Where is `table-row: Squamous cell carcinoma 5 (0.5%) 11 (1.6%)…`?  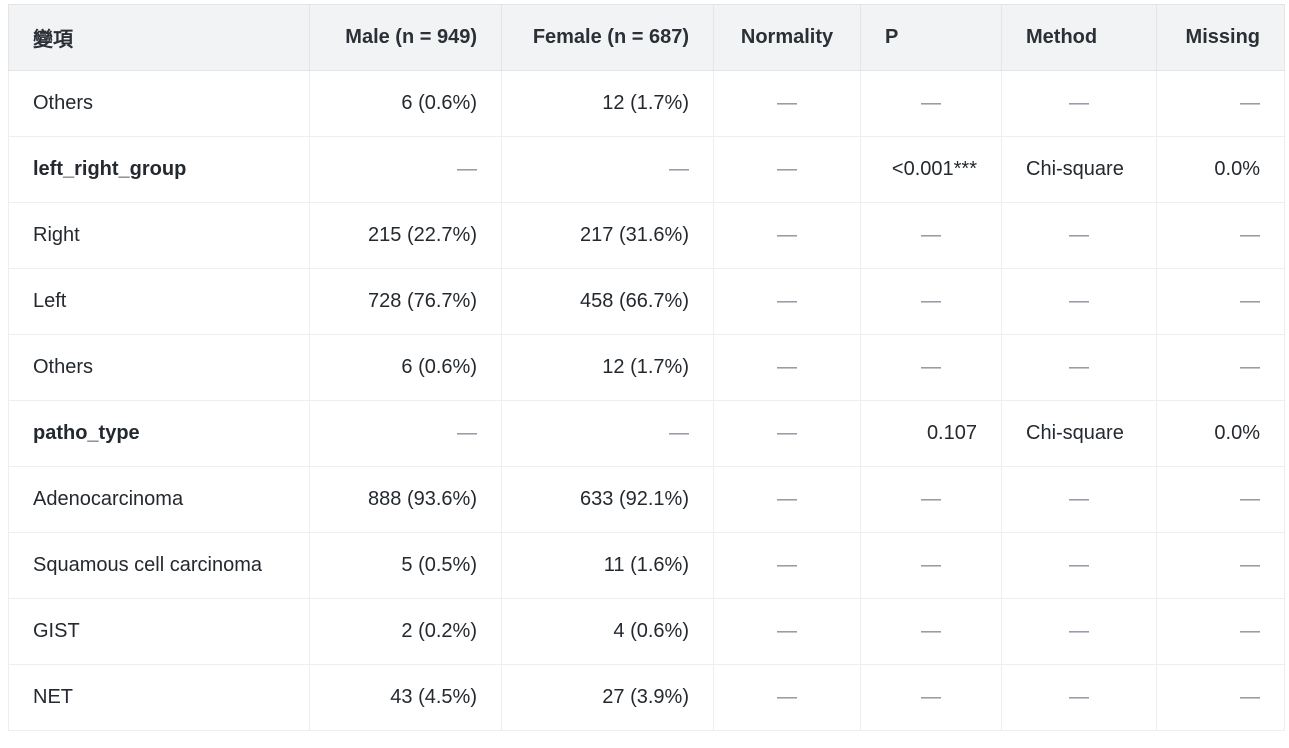 table-row: Squamous cell carcinoma 5 (0.5%) 11 (1.6%)… is located at coordinates (646, 565).